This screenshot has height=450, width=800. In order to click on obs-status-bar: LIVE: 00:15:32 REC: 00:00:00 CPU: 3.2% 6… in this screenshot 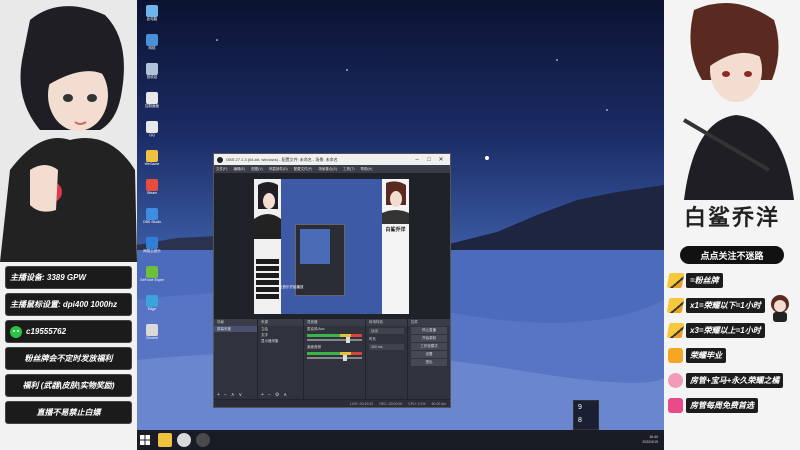, I will do `click(332, 403)`.